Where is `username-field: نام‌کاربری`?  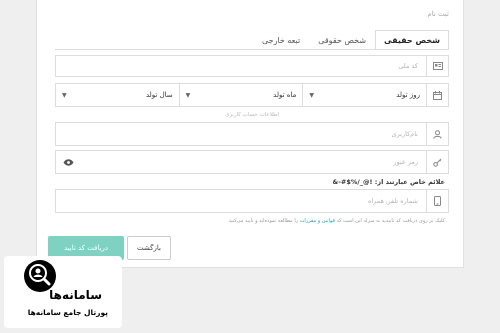
username-field: نام‌کاربری is located at coordinates (252, 134).